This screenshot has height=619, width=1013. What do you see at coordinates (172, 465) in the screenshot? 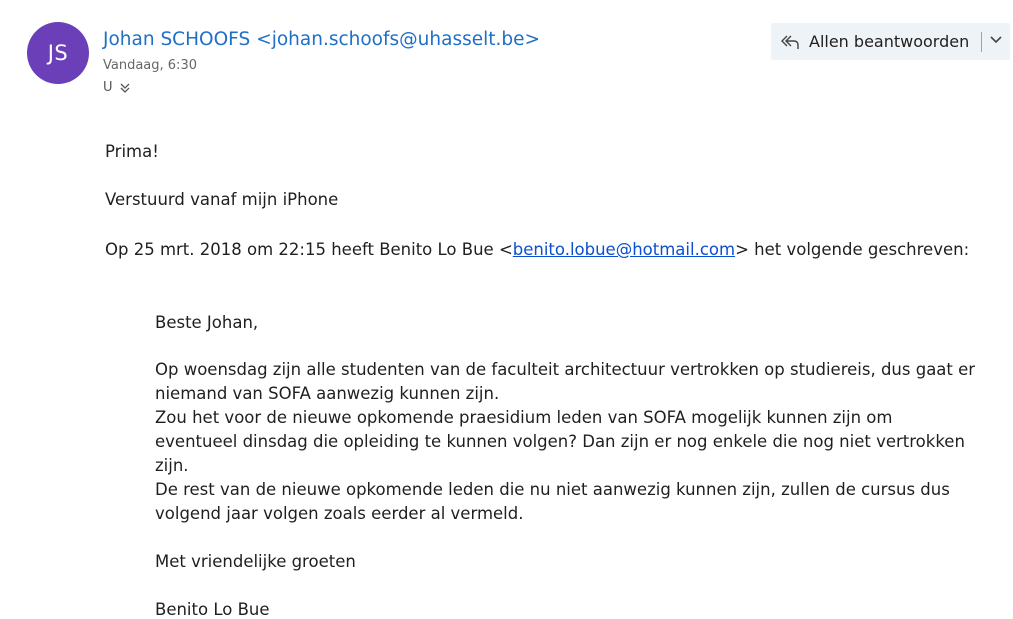
I see `quoted-line: zijn.` at bounding box center [172, 465].